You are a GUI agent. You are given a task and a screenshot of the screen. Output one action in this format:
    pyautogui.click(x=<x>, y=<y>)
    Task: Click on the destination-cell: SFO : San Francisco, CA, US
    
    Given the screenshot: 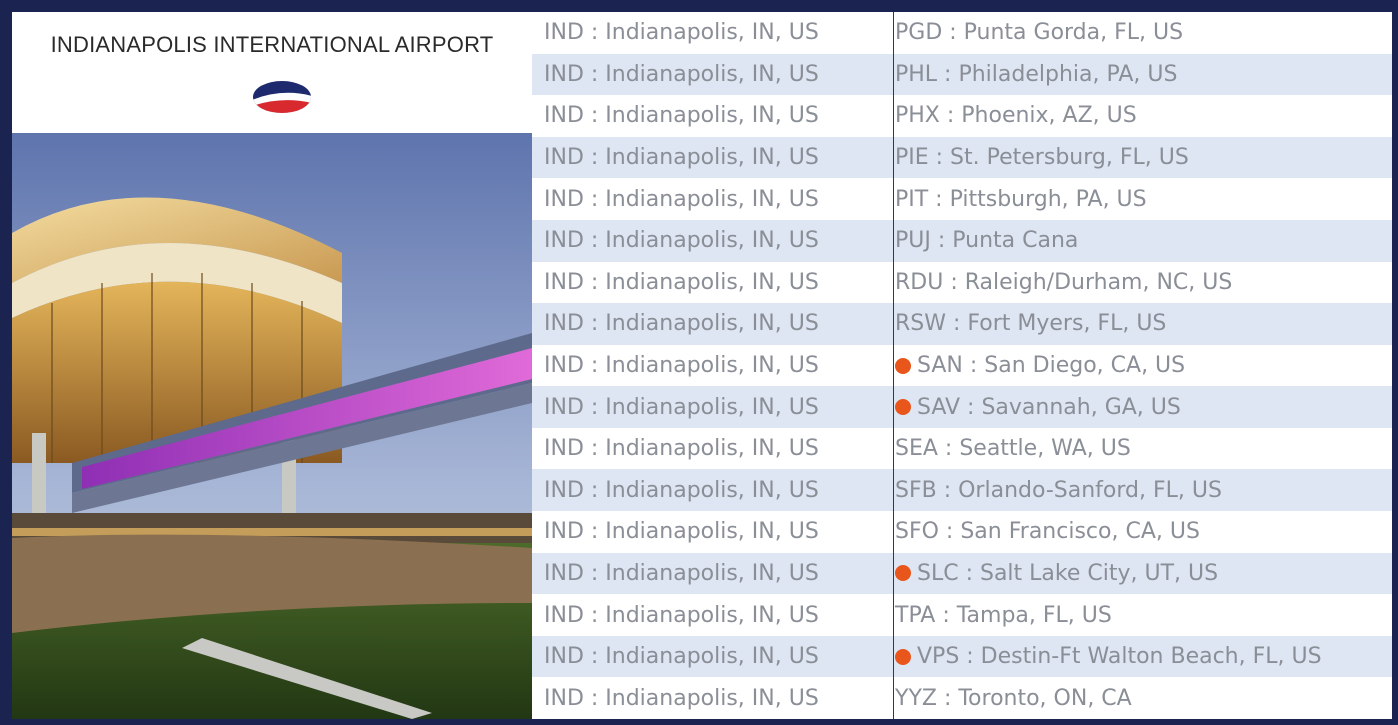 What is the action you would take?
    pyautogui.click(x=1138, y=532)
    